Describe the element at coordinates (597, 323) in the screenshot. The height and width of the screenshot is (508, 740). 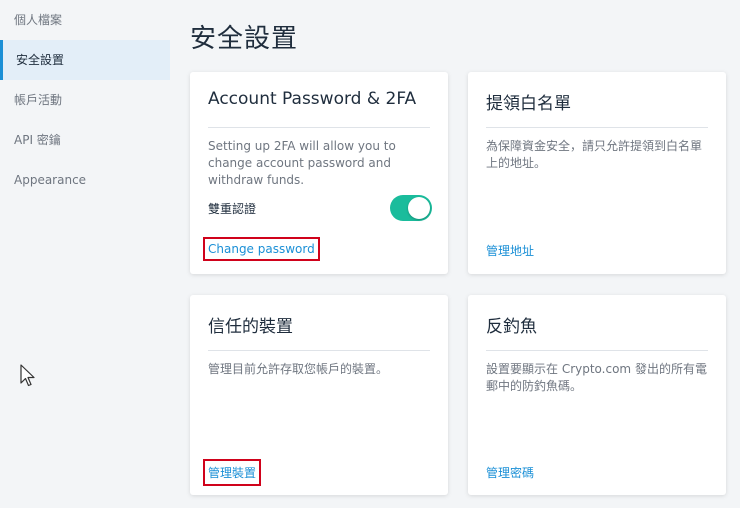
I see `card-title: 反釣魚` at that location.